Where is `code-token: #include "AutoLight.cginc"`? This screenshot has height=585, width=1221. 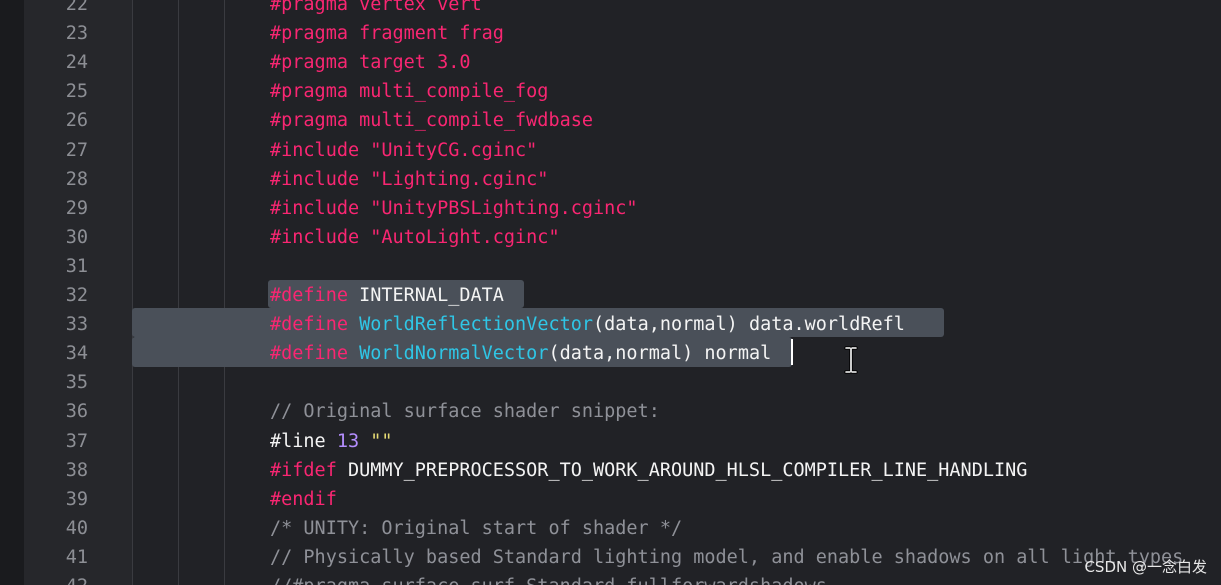 code-token: #include "AutoLight.cginc" is located at coordinates (415, 237).